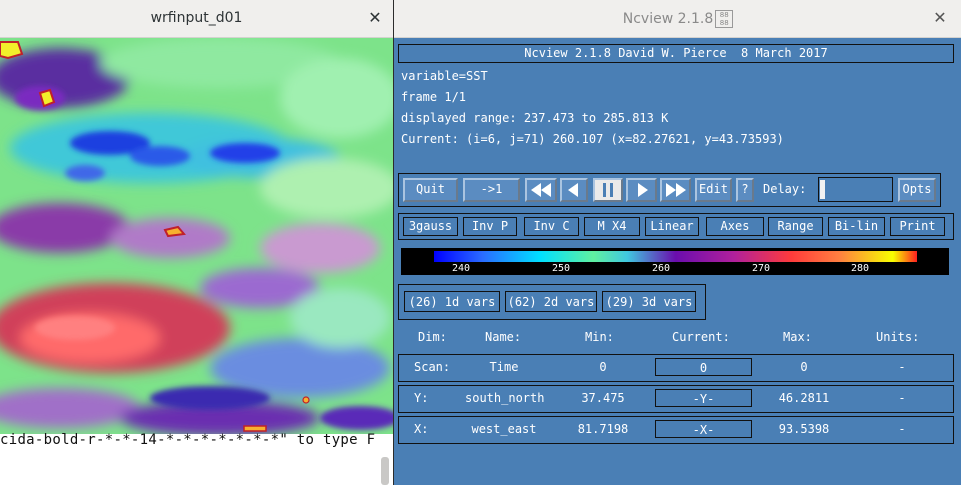 This screenshot has width=961, height=485. Describe the element at coordinates (855, 189) in the screenshot. I see `delay-slider` at that location.